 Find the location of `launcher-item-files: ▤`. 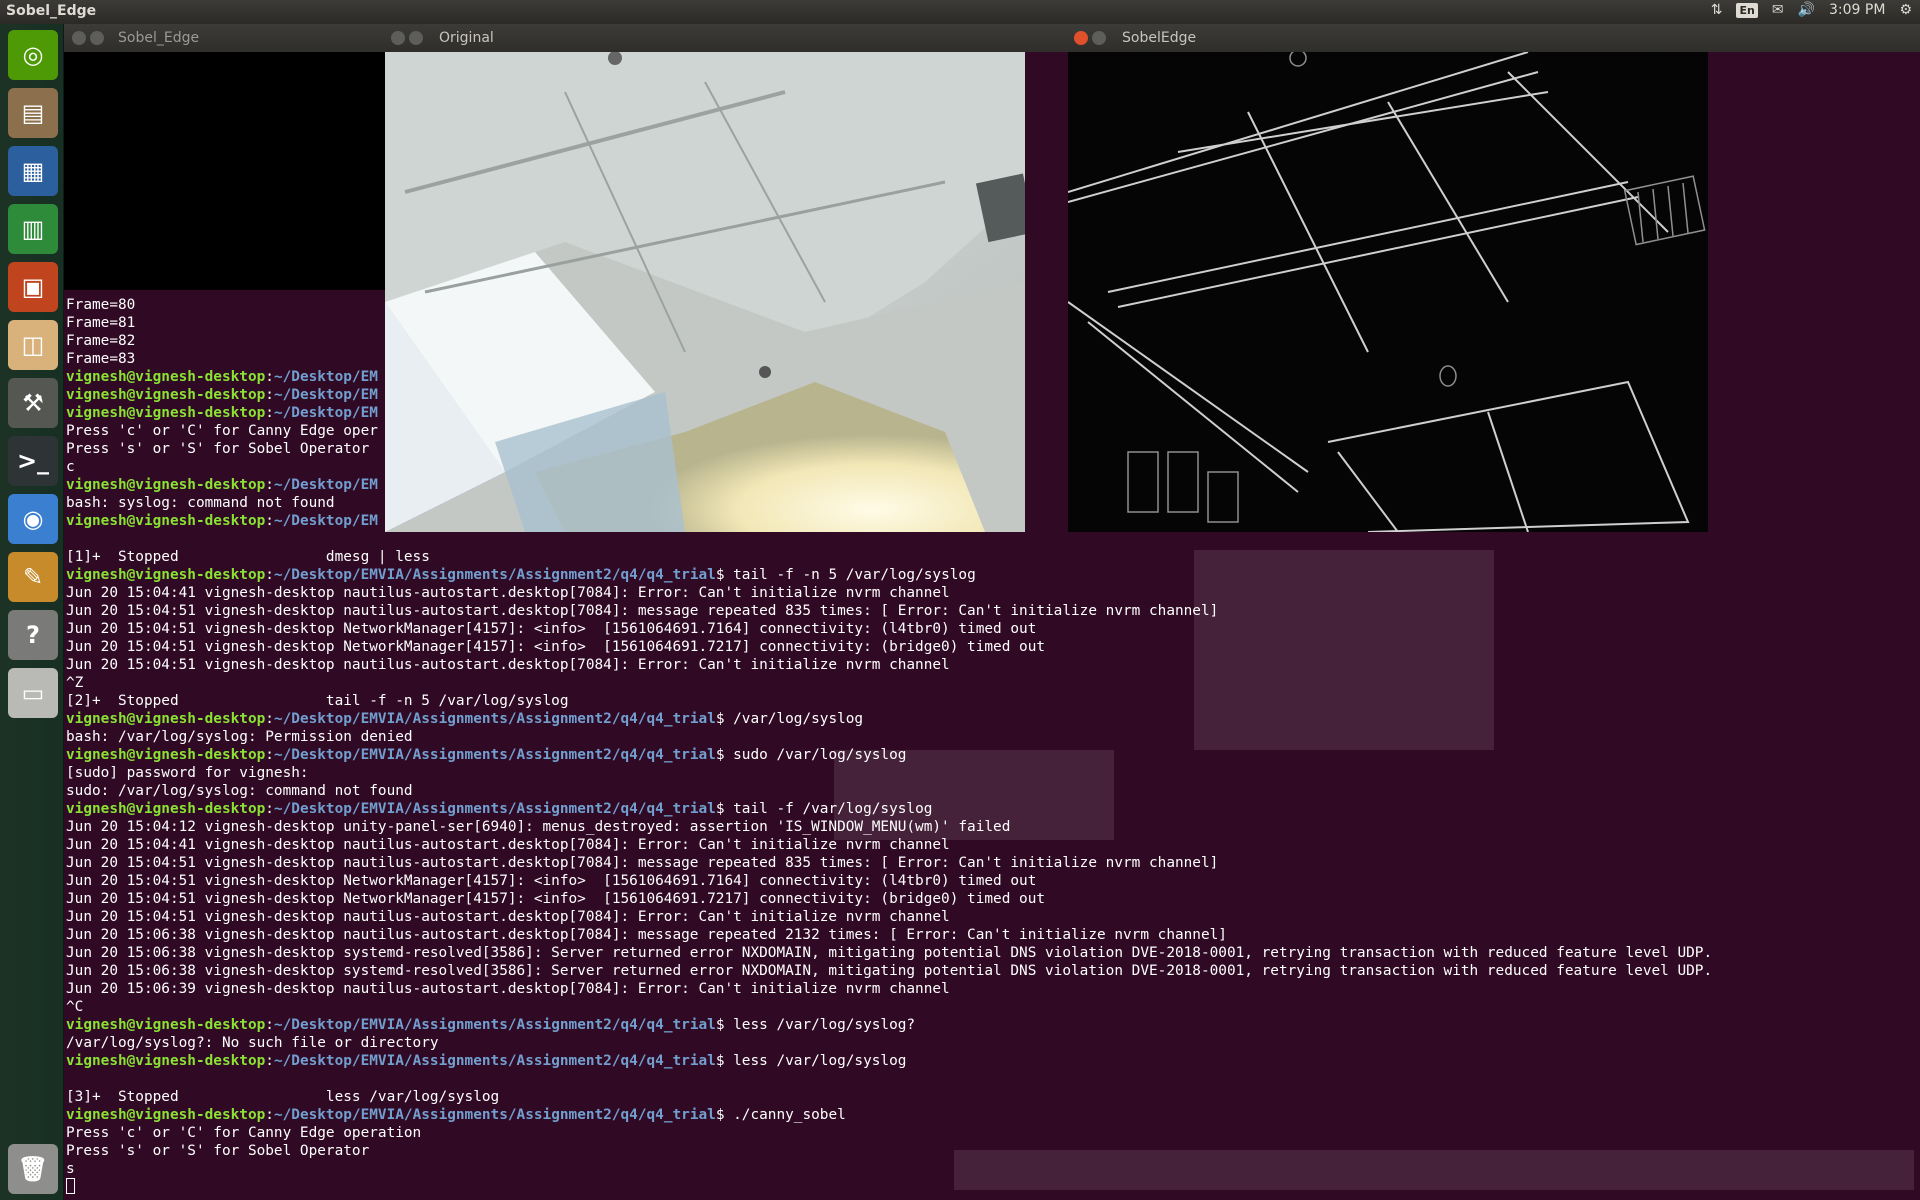

launcher-item-files: ▤ is located at coordinates (33, 113).